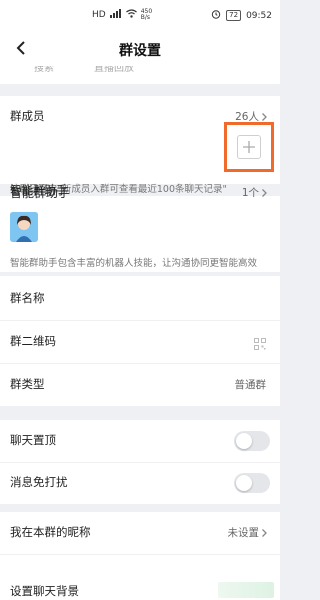 This screenshot has height=600, width=320. What do you see at coordinates (140, 75) in the screenshot?
I see `quick-actions-row: 搜索 直播回放` at bounding box center [140, 75].